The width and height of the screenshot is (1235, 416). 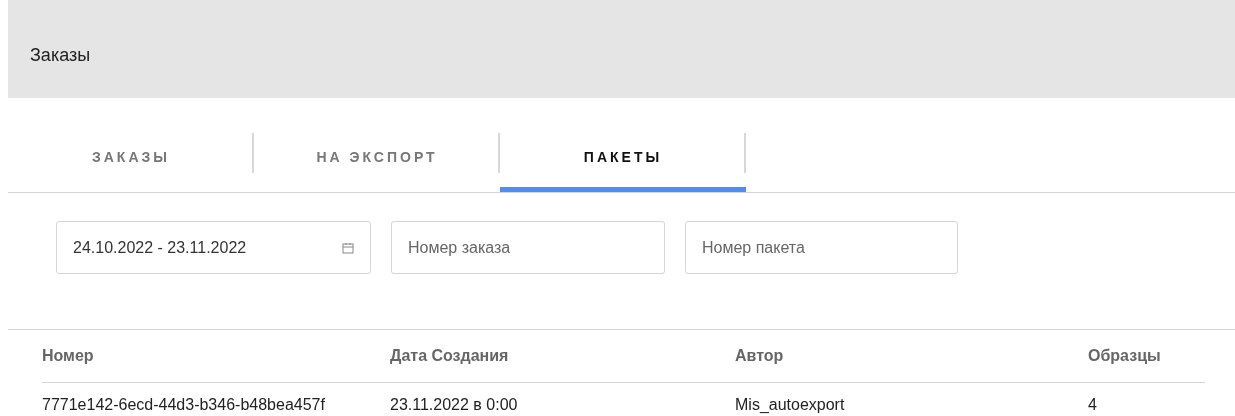 What do you see at coordinates (759, 355) in the screenshot?
I see `column-header: Автор` at bounding box center [759, 355].